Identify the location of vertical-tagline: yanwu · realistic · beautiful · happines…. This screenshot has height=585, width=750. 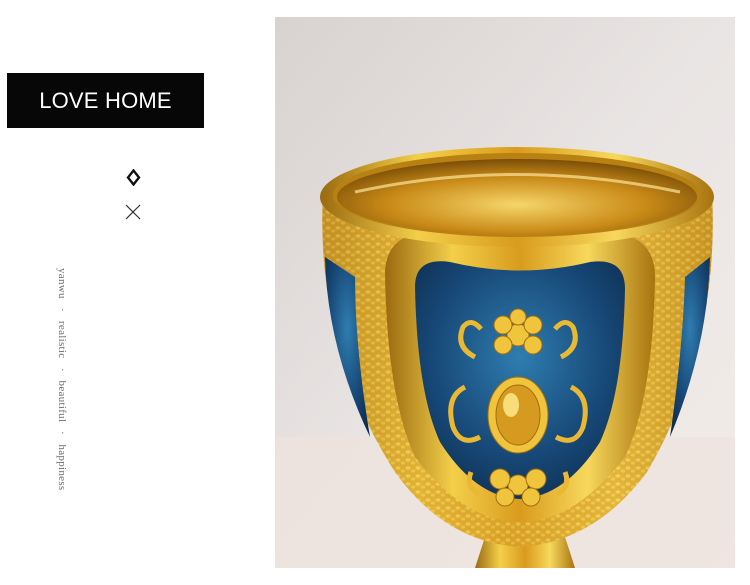
(62, 379).